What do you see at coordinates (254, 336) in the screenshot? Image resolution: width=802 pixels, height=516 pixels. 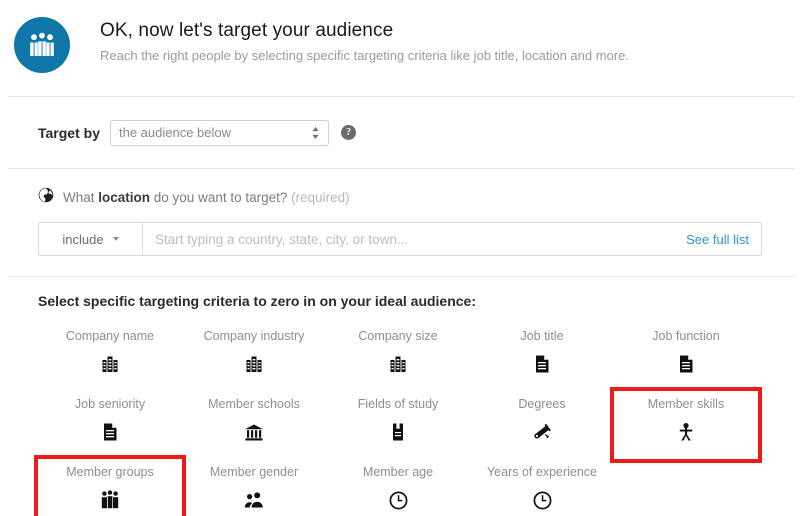 I see `criteria-tile-label: Company industry` at bounding box center [254, 336].